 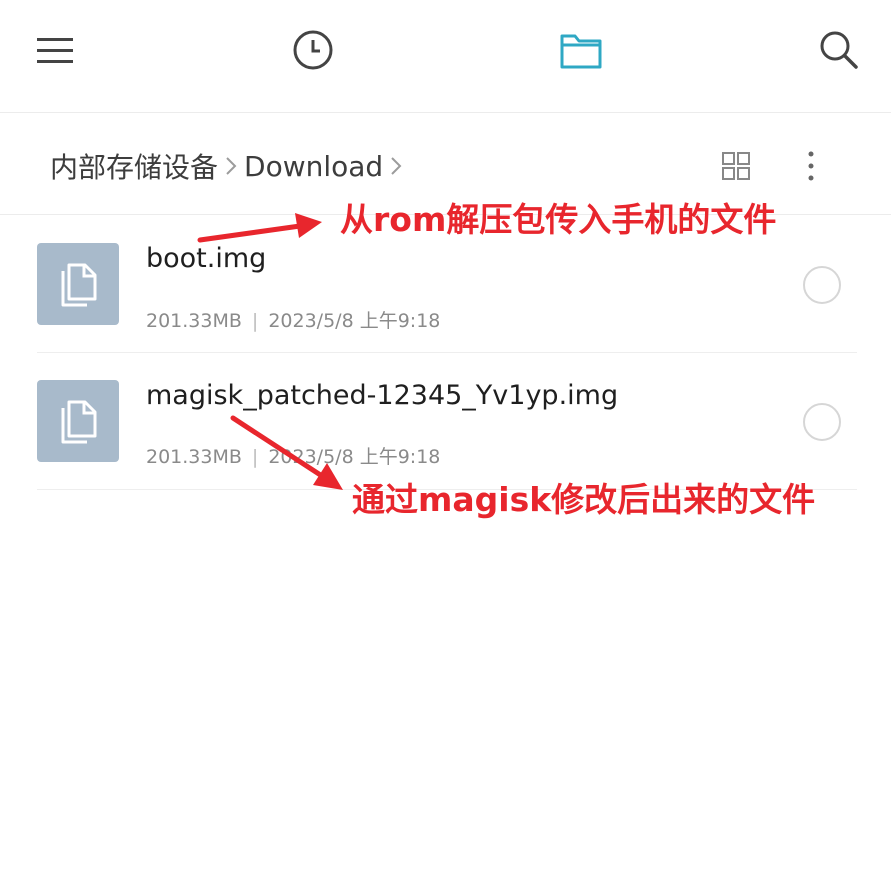 What do you see at coordinates (811, 166) in the screenshot?
I see `more-options-icon` at bounding box center [811, 166].